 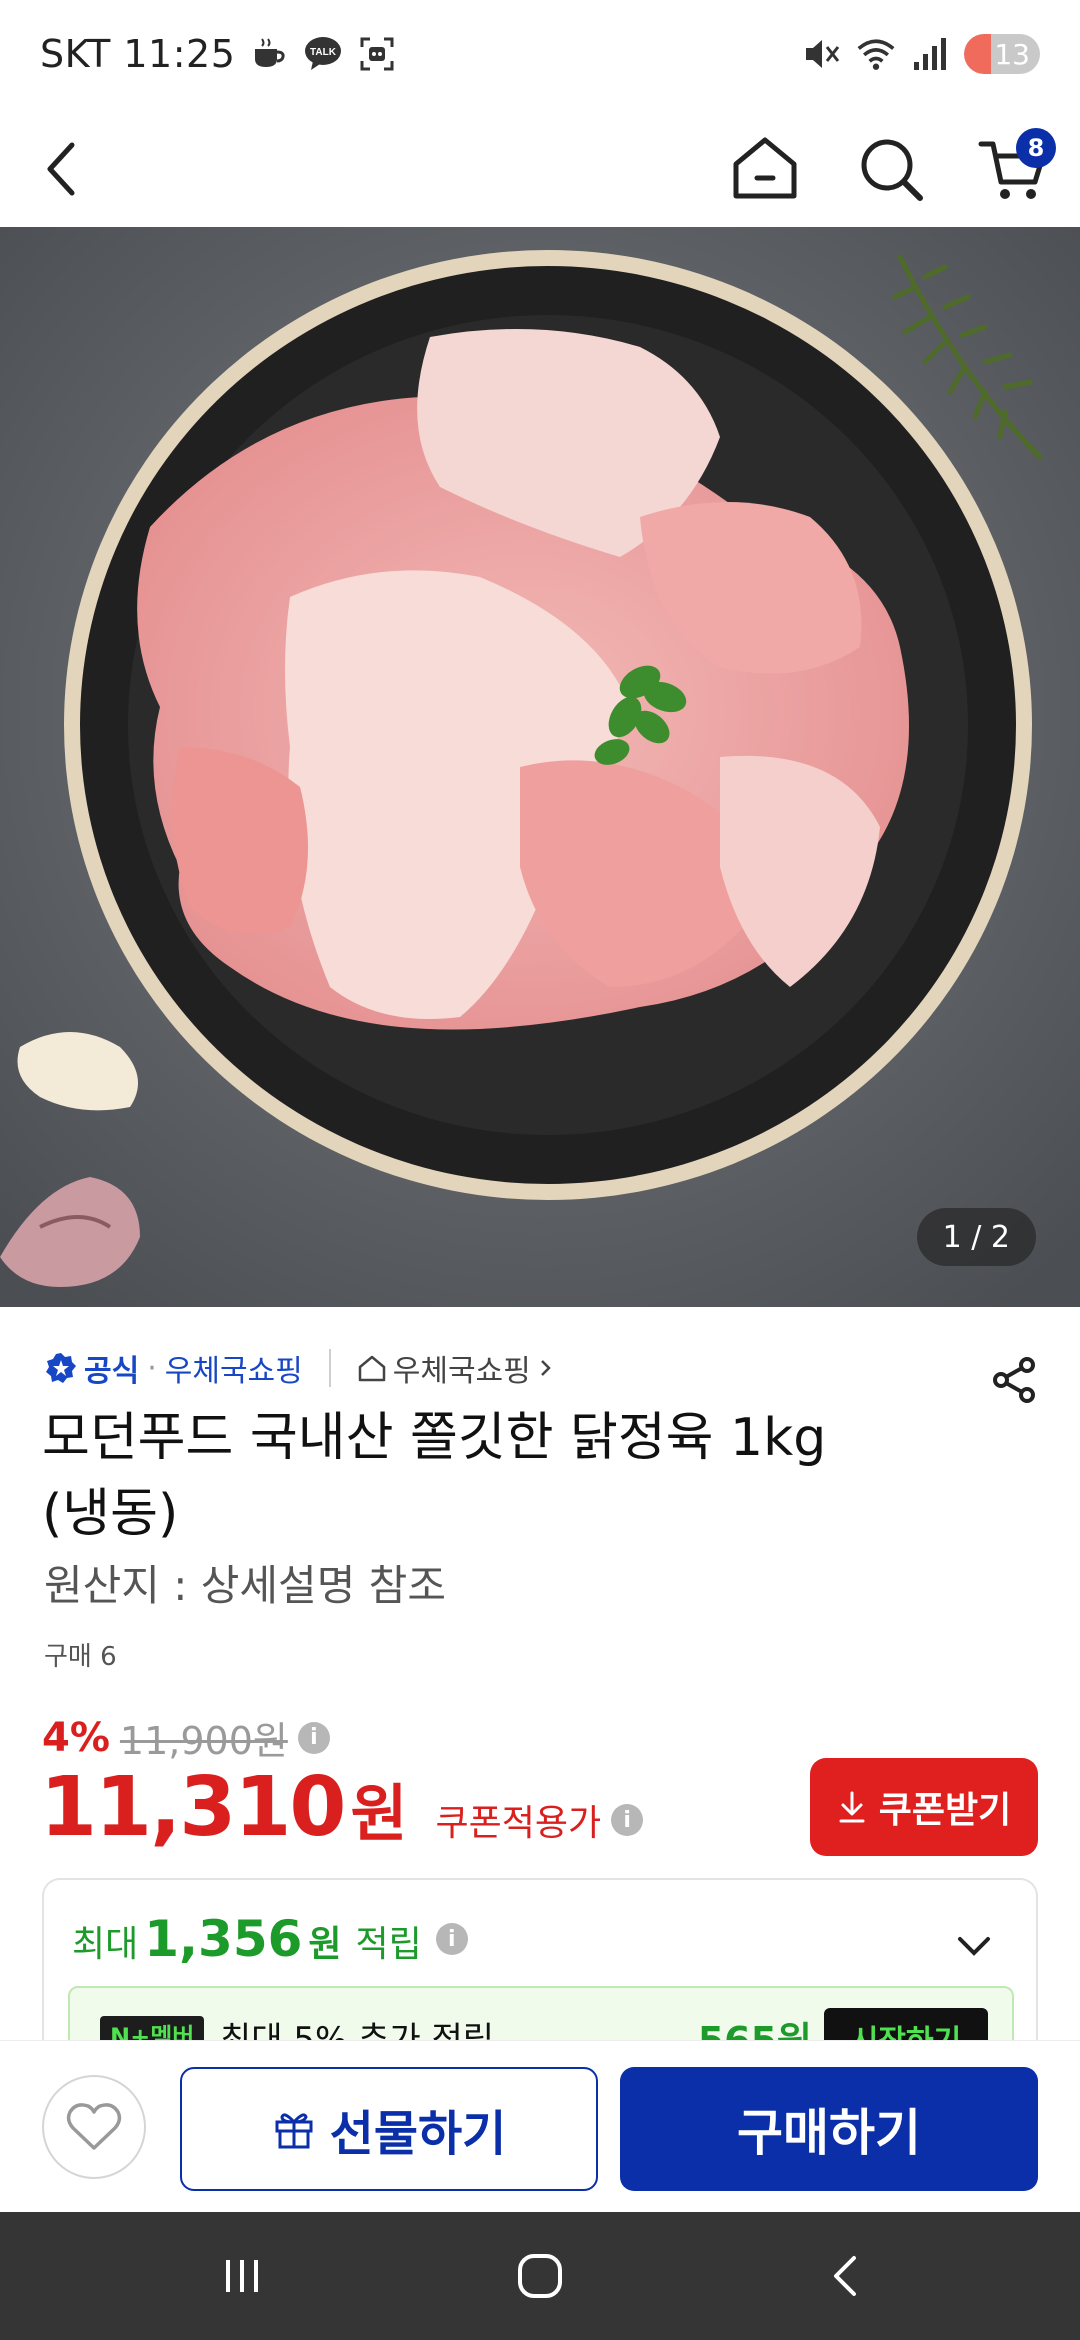 I want to click on get-coupon-button: 쿠폰받기, so click(x=924, y=1807).